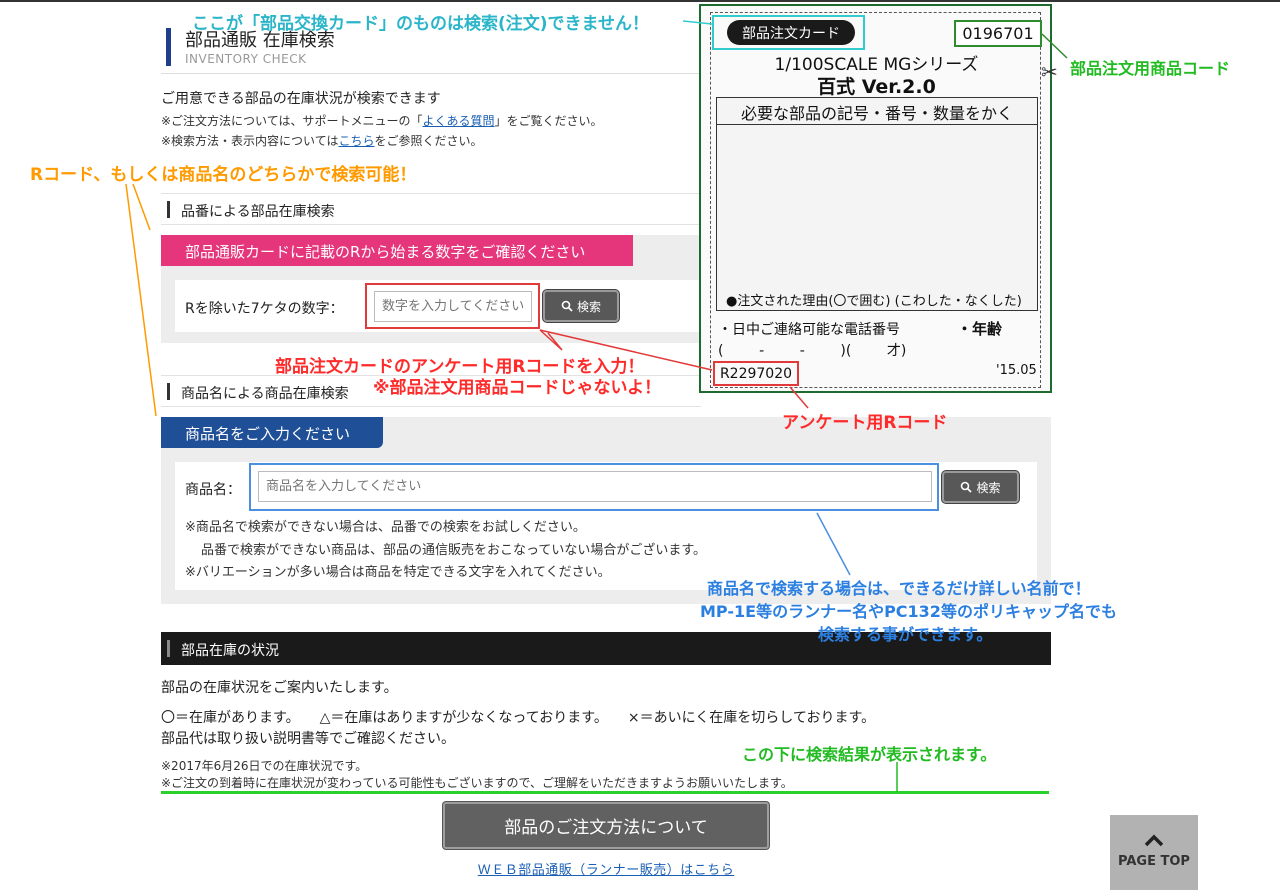 The width and height of the screenshot is (1280, 890). What do you see at coordinates (865, 423) in the screenshot?
I see `annotation-r-code: アンケート用Rコード` at bounding box center [865, 423].